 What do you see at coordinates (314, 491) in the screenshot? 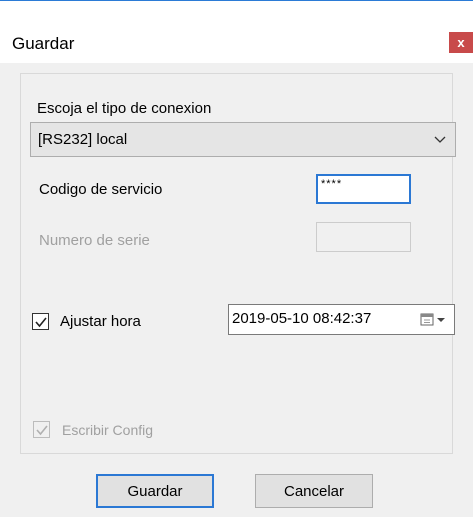
I see `cancel-button: Cancelar` at bounding box center [314, 491].